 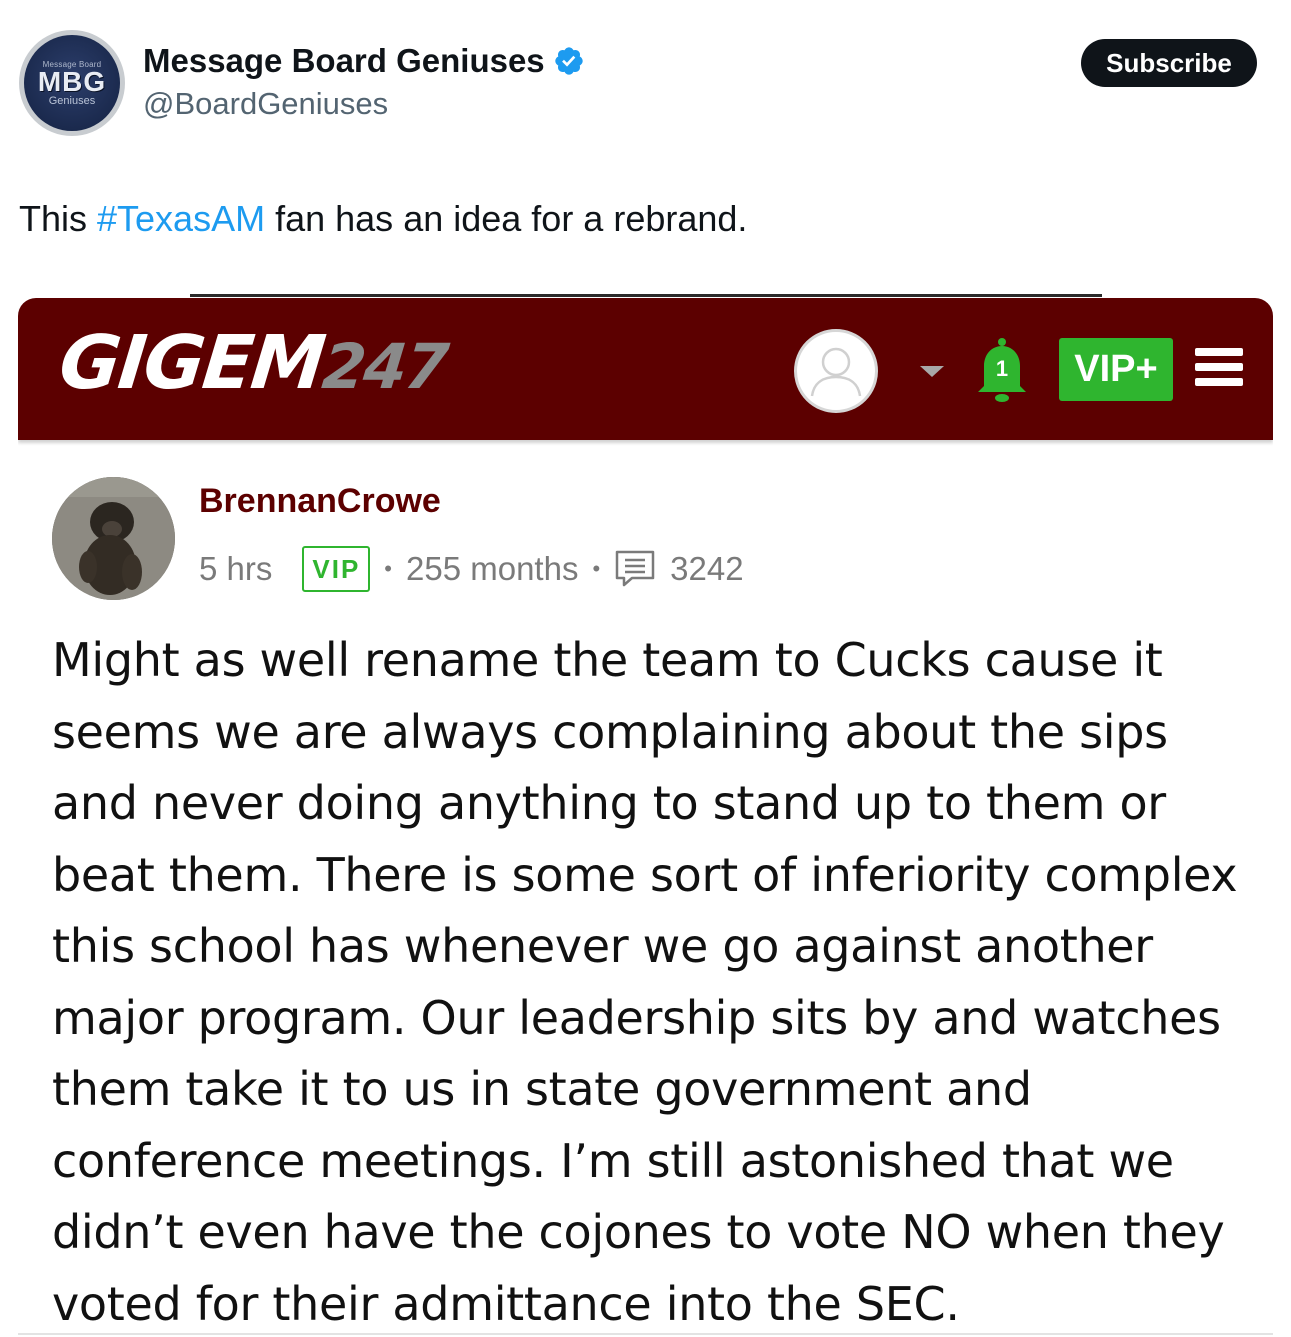 I want to click on poster-avatar, so click(x=113, y=538).